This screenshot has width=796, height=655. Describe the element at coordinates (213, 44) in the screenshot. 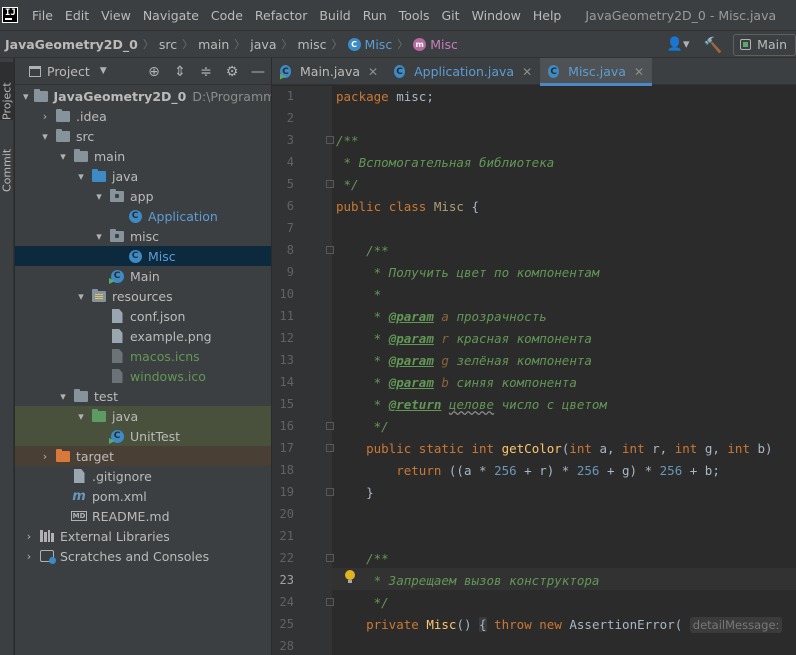

I see `breadcrumb-main: main` at that location.